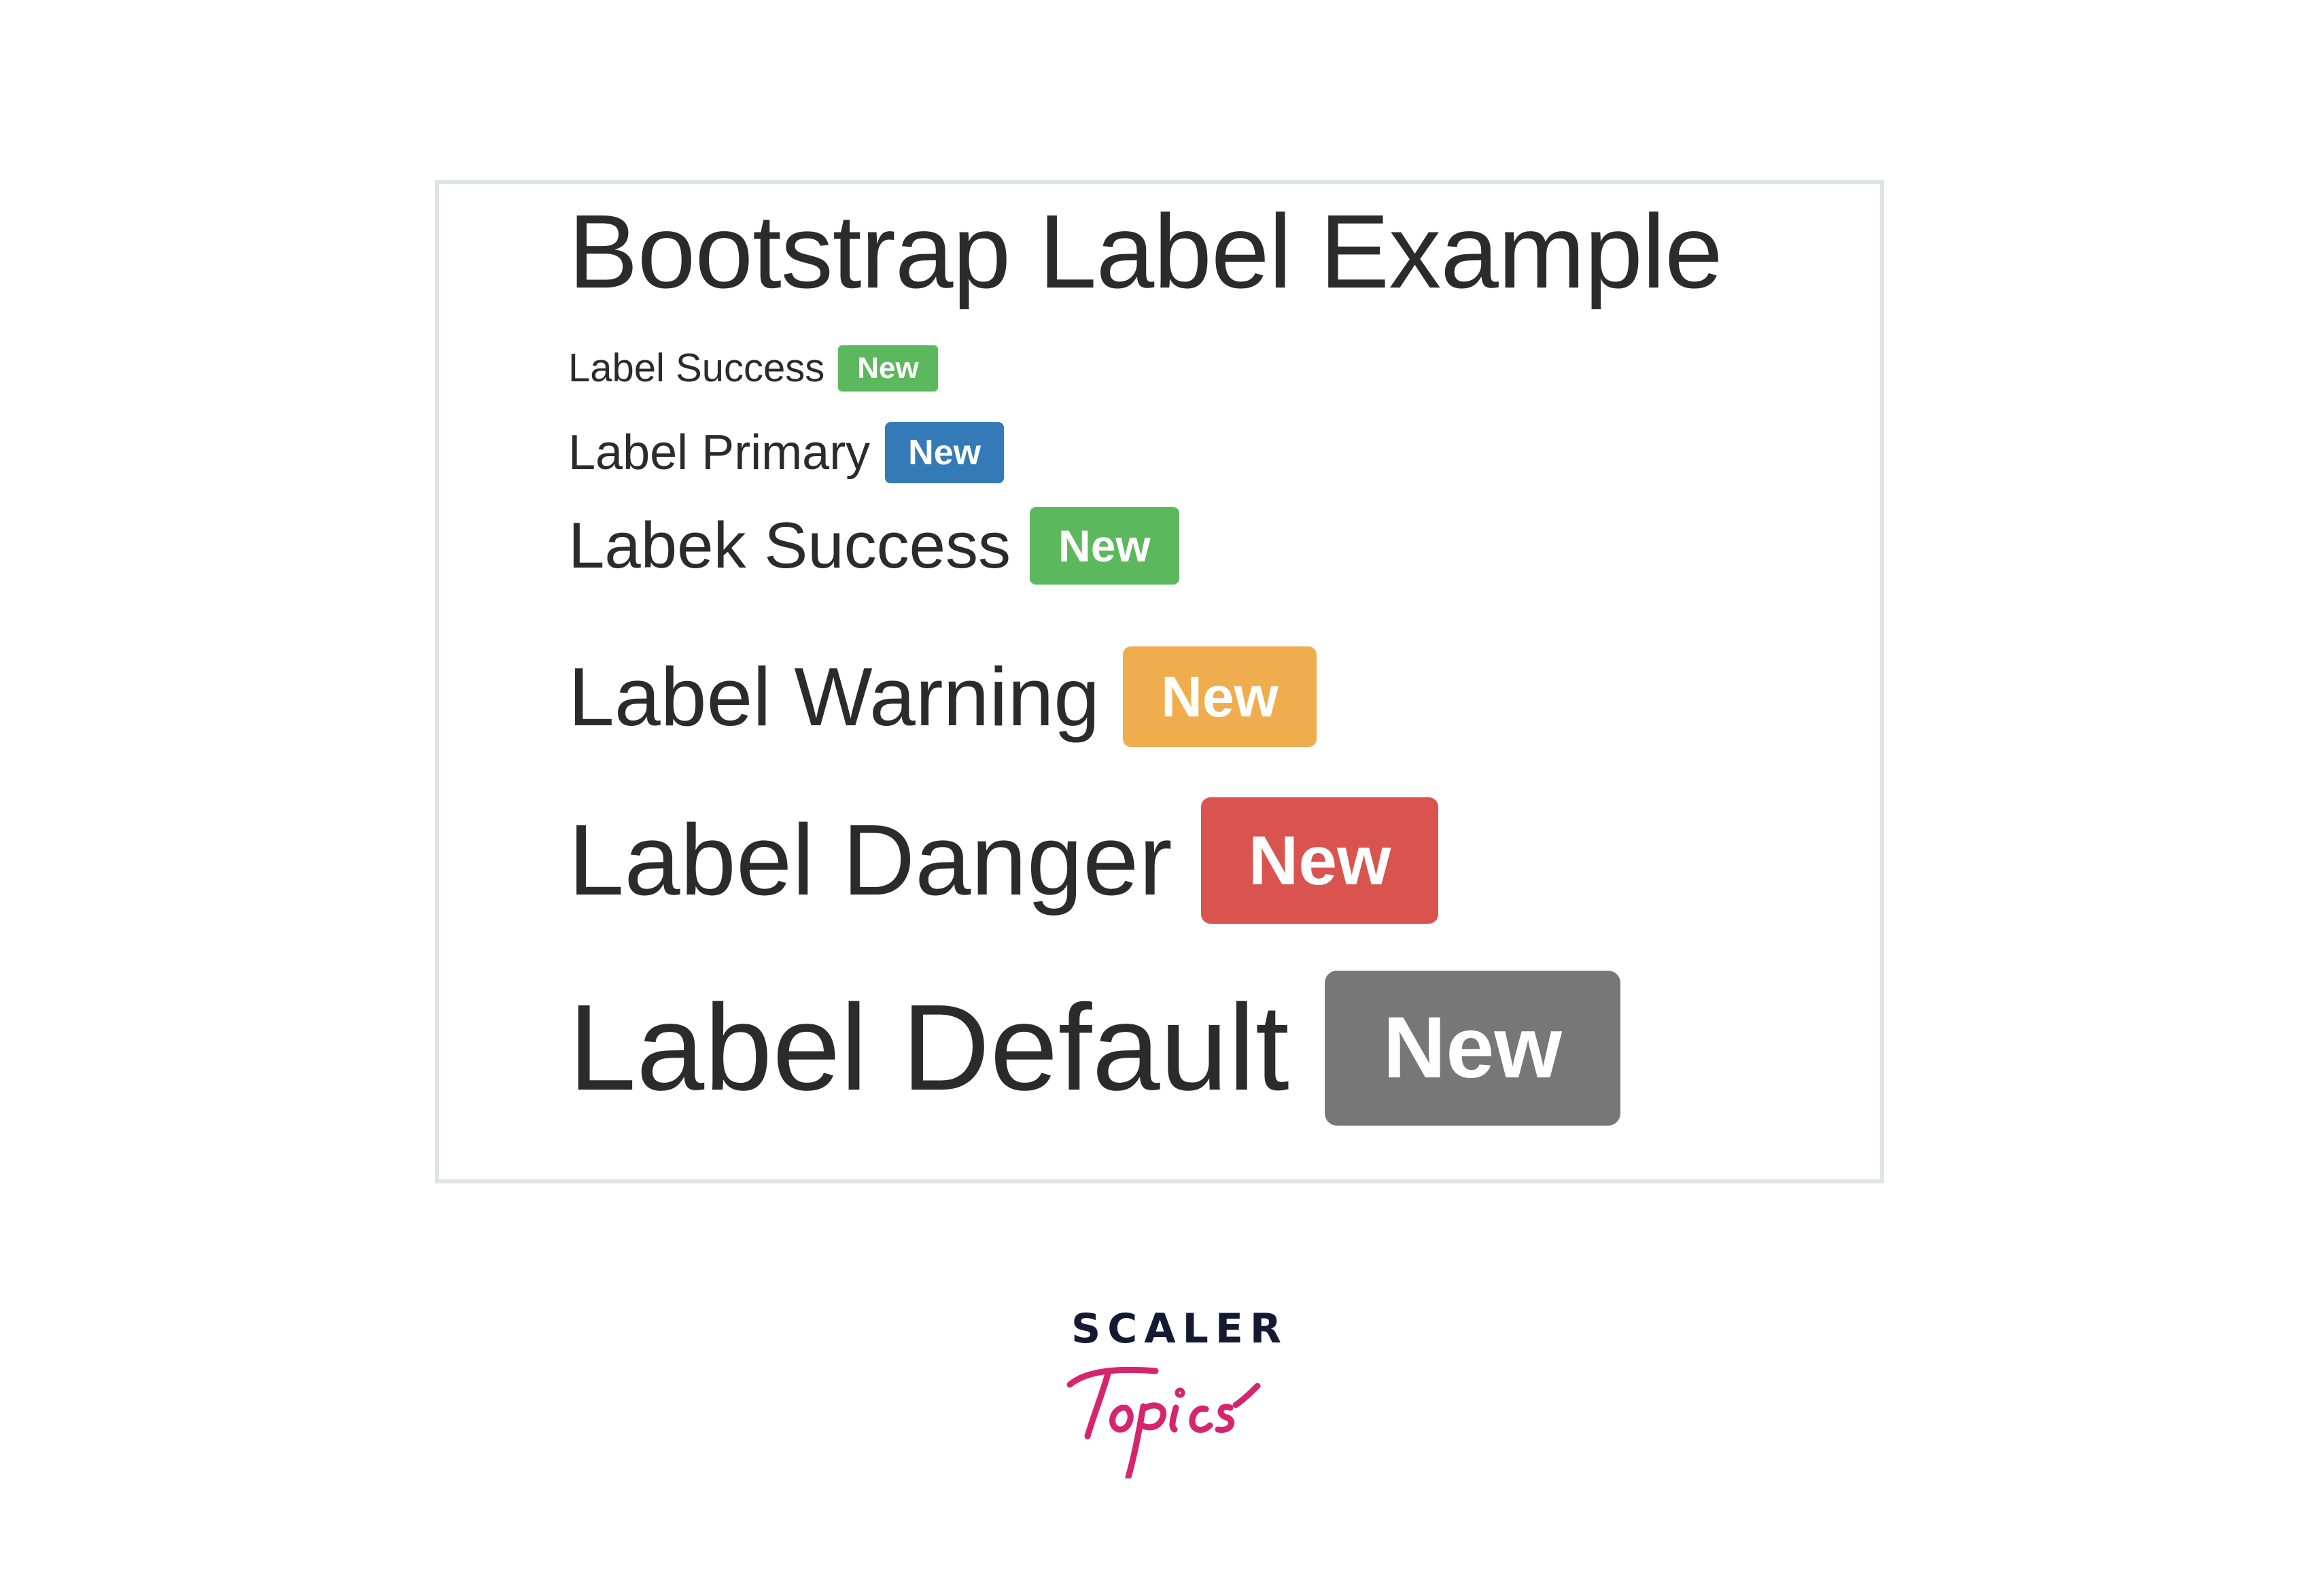 Image resolution: width=2311 pixels, height=1596 pixels. What do you see at coordinates (697, 368) in the screenshot?
I see `heading-text: Label Success` at bounding box center [697, 368].